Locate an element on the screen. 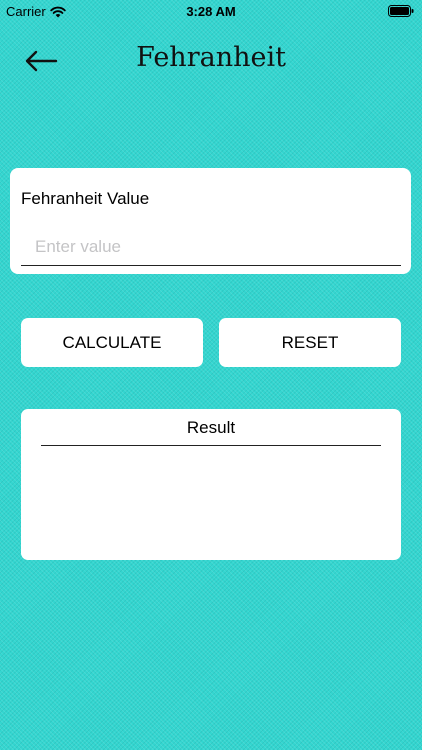  page-title: Fehranheit is located at coordinates (211, 57).